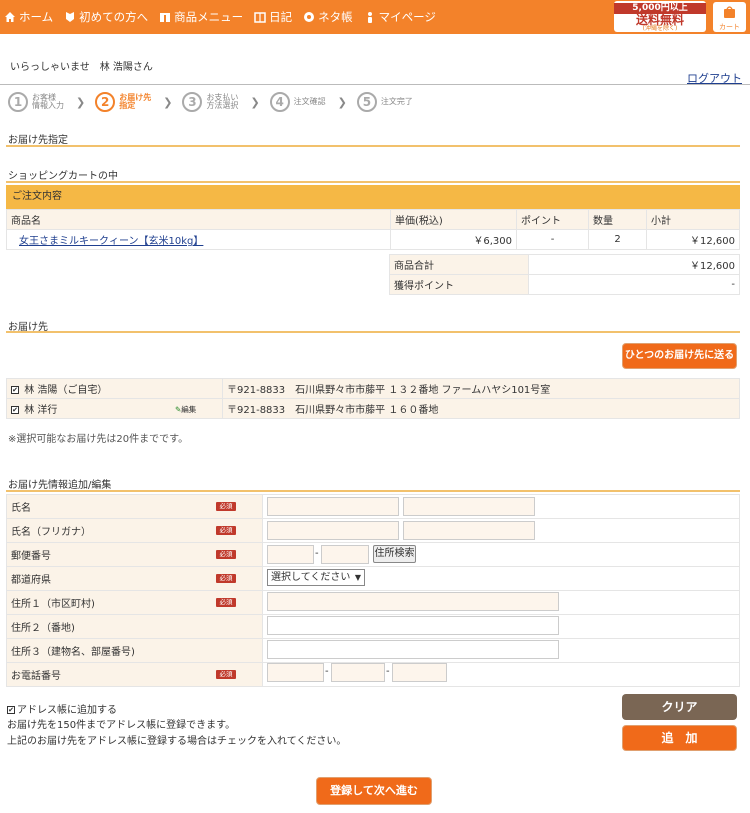  I want to click on nav-mypage: マイページ, so click(400, 17).